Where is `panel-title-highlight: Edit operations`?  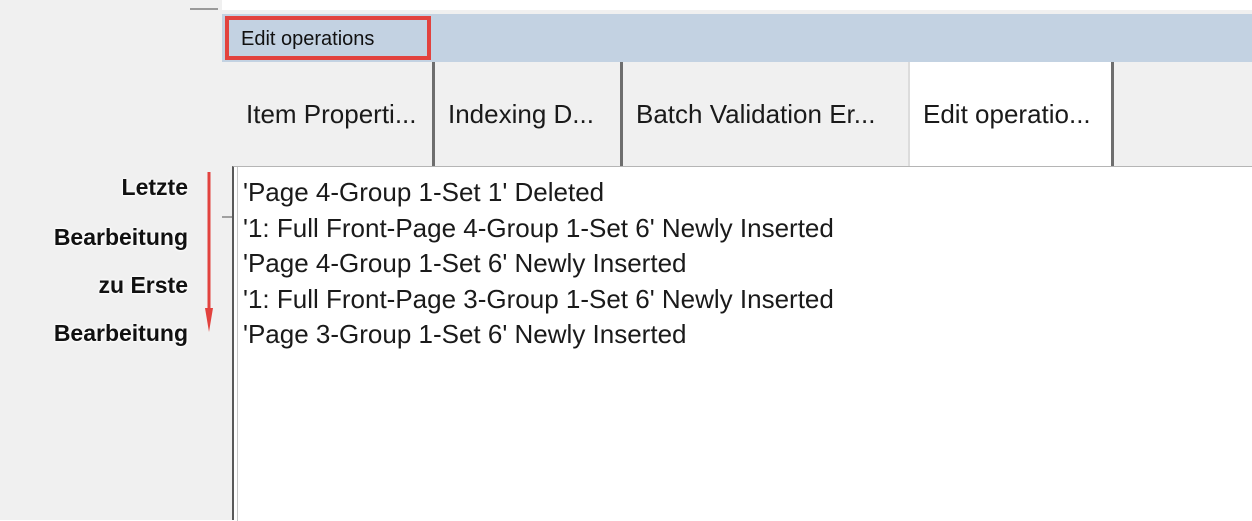 panel-title-highlight: Edit operations is located at coordinates (328, 38).